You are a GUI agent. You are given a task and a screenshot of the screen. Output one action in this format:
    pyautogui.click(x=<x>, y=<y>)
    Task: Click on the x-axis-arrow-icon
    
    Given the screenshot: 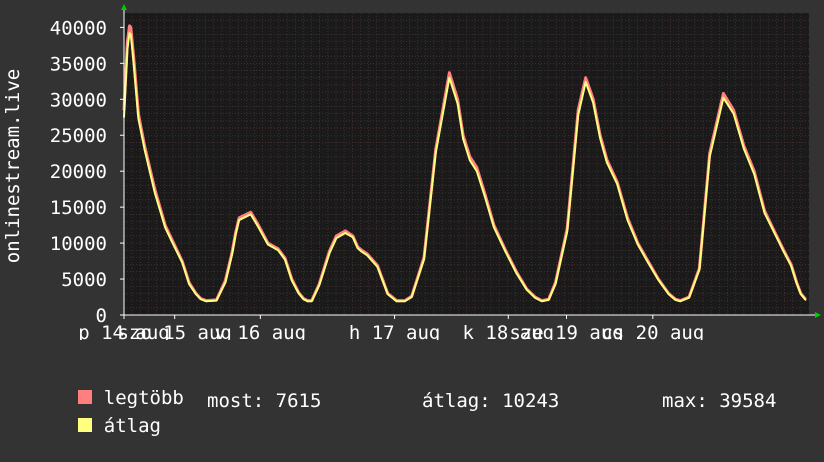 What is the action you would take?
    pyautogui.click(x=818, y=315)
    